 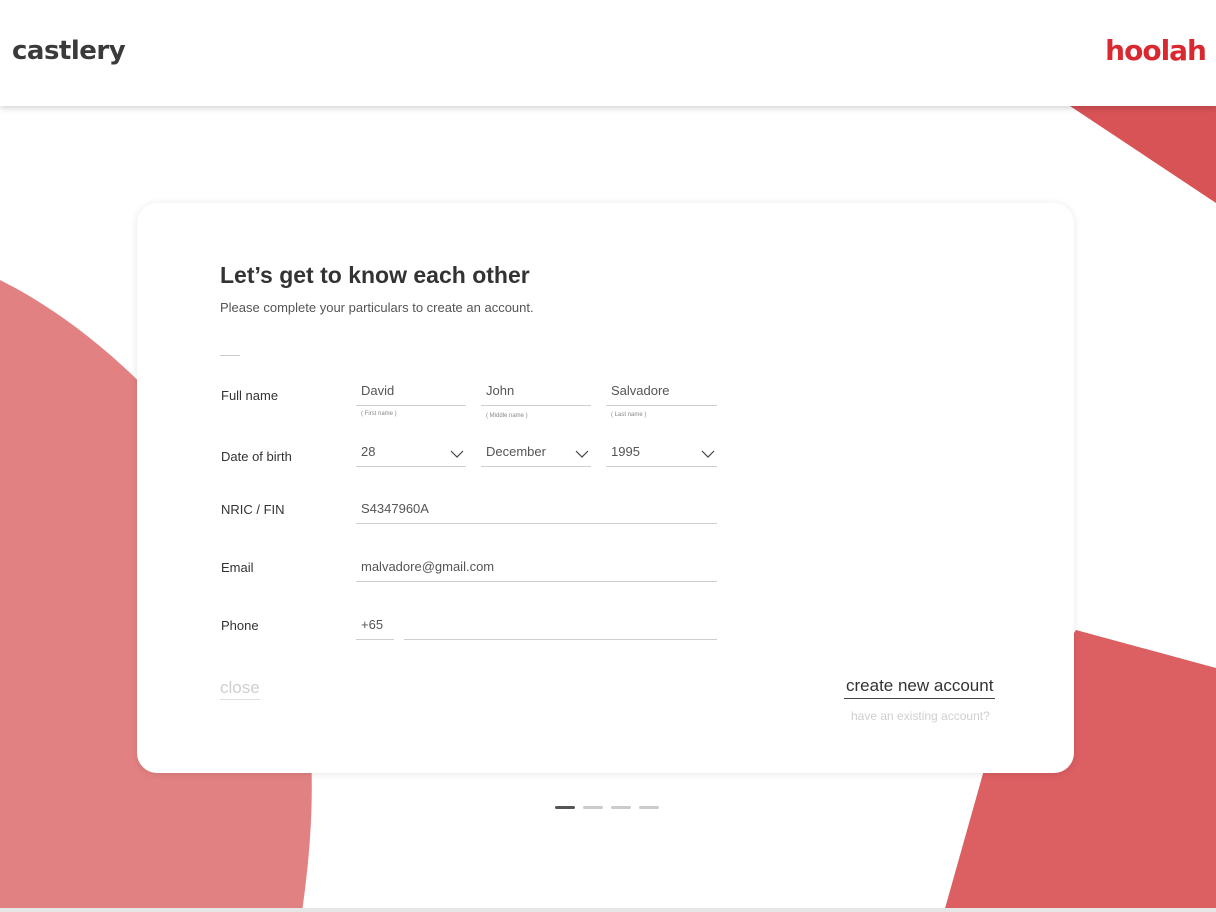 What do you see at coordinates (1143, 154) in the screenshot?
I see `top-right-red-triangle` at bounding box center [1143, 154].